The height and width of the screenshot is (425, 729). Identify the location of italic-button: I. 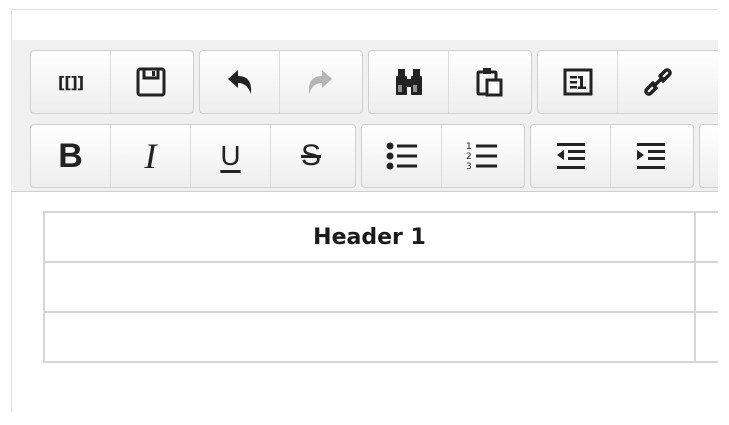
(151, 156).